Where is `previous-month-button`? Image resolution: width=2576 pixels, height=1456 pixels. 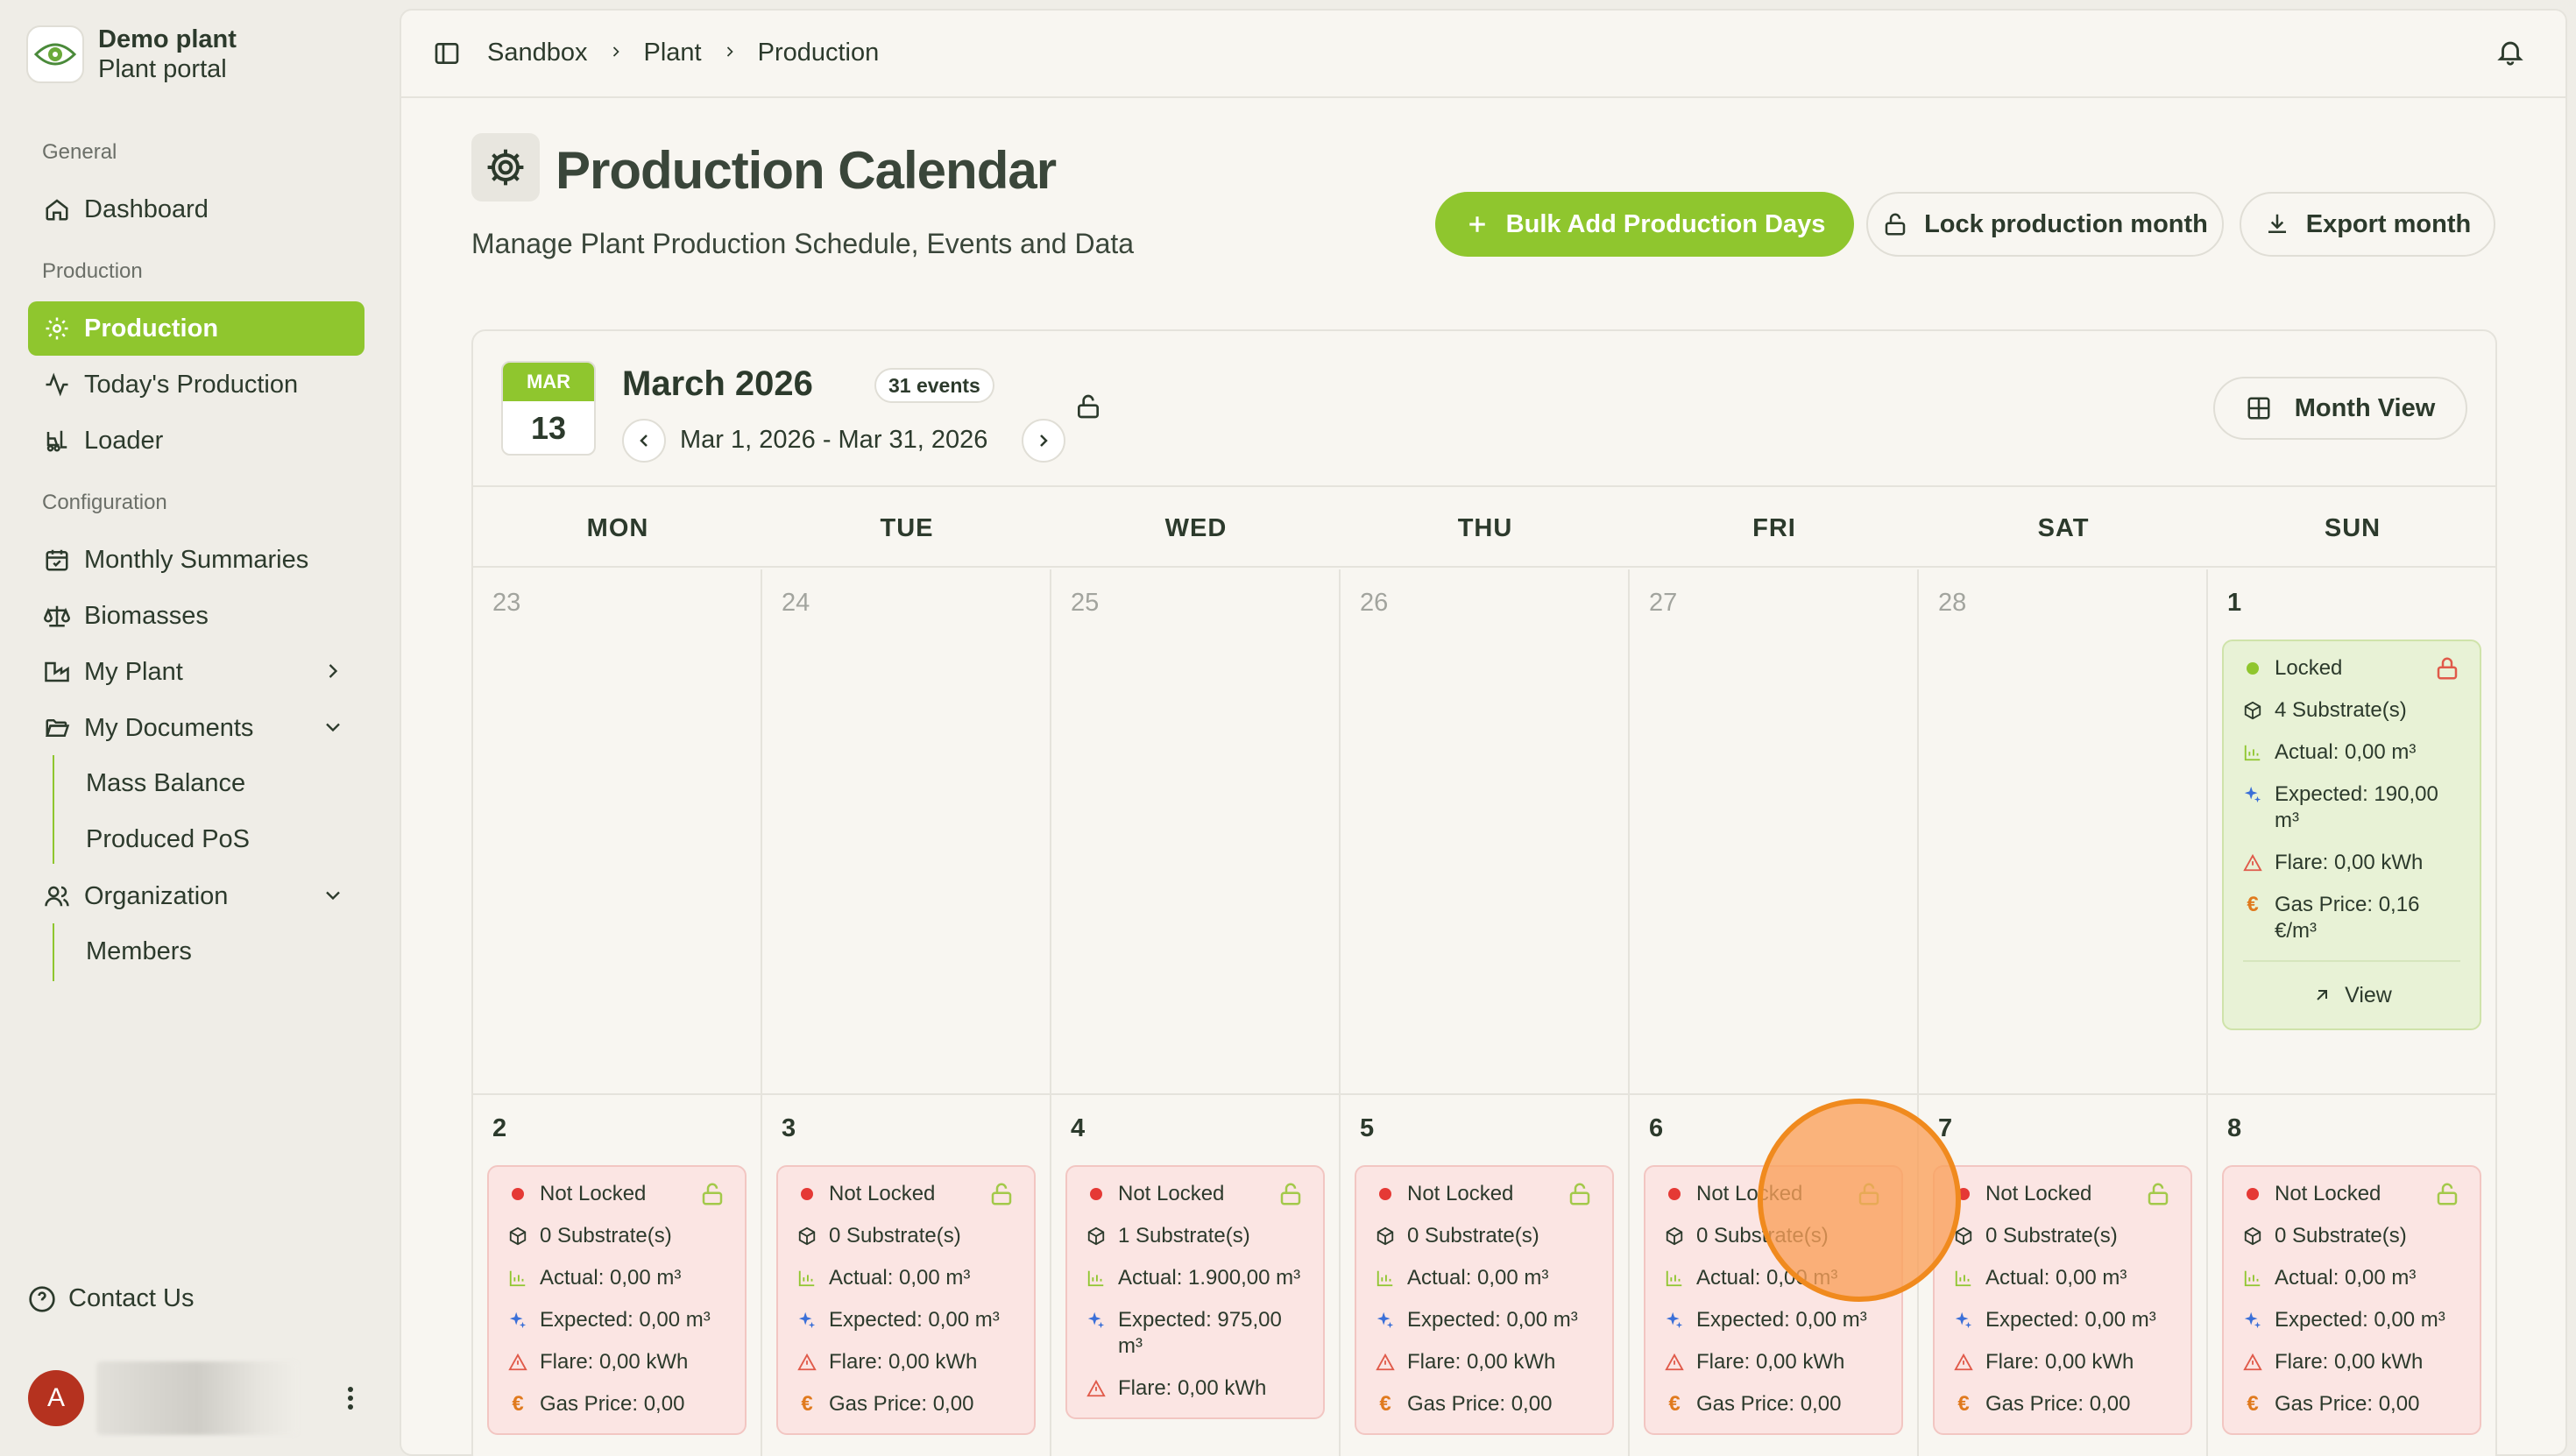 previous-month-button is located at coordinates (644, 441).